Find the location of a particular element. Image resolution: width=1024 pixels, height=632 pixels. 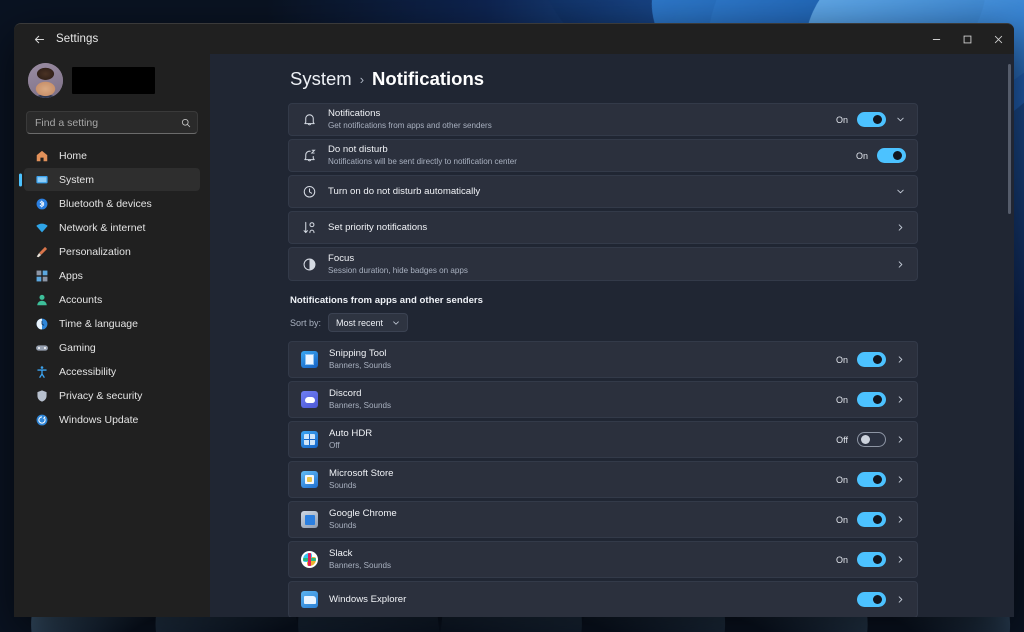

setting-title: Focus is located at coordinates (341, 258).